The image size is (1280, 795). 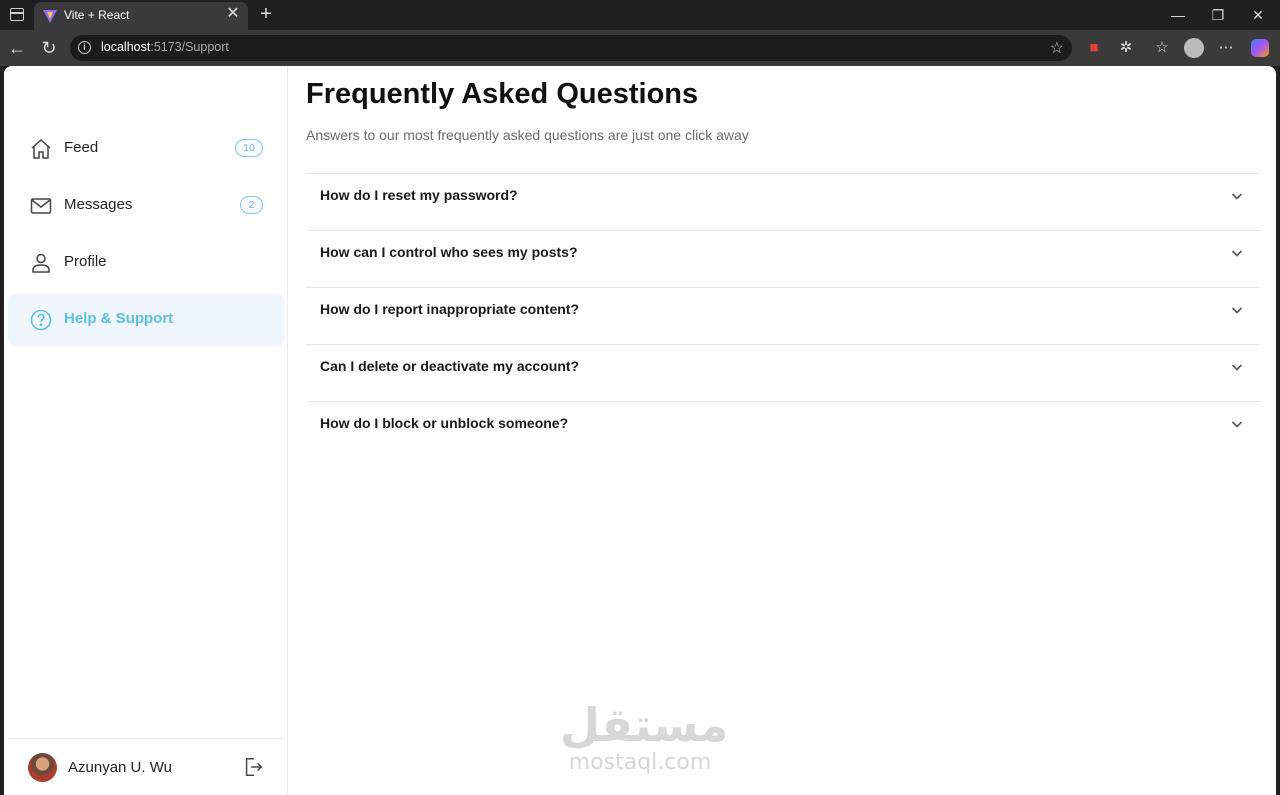 I want to click on faq-question: How can I control who sees my posts?, so click(x=449, y=252).